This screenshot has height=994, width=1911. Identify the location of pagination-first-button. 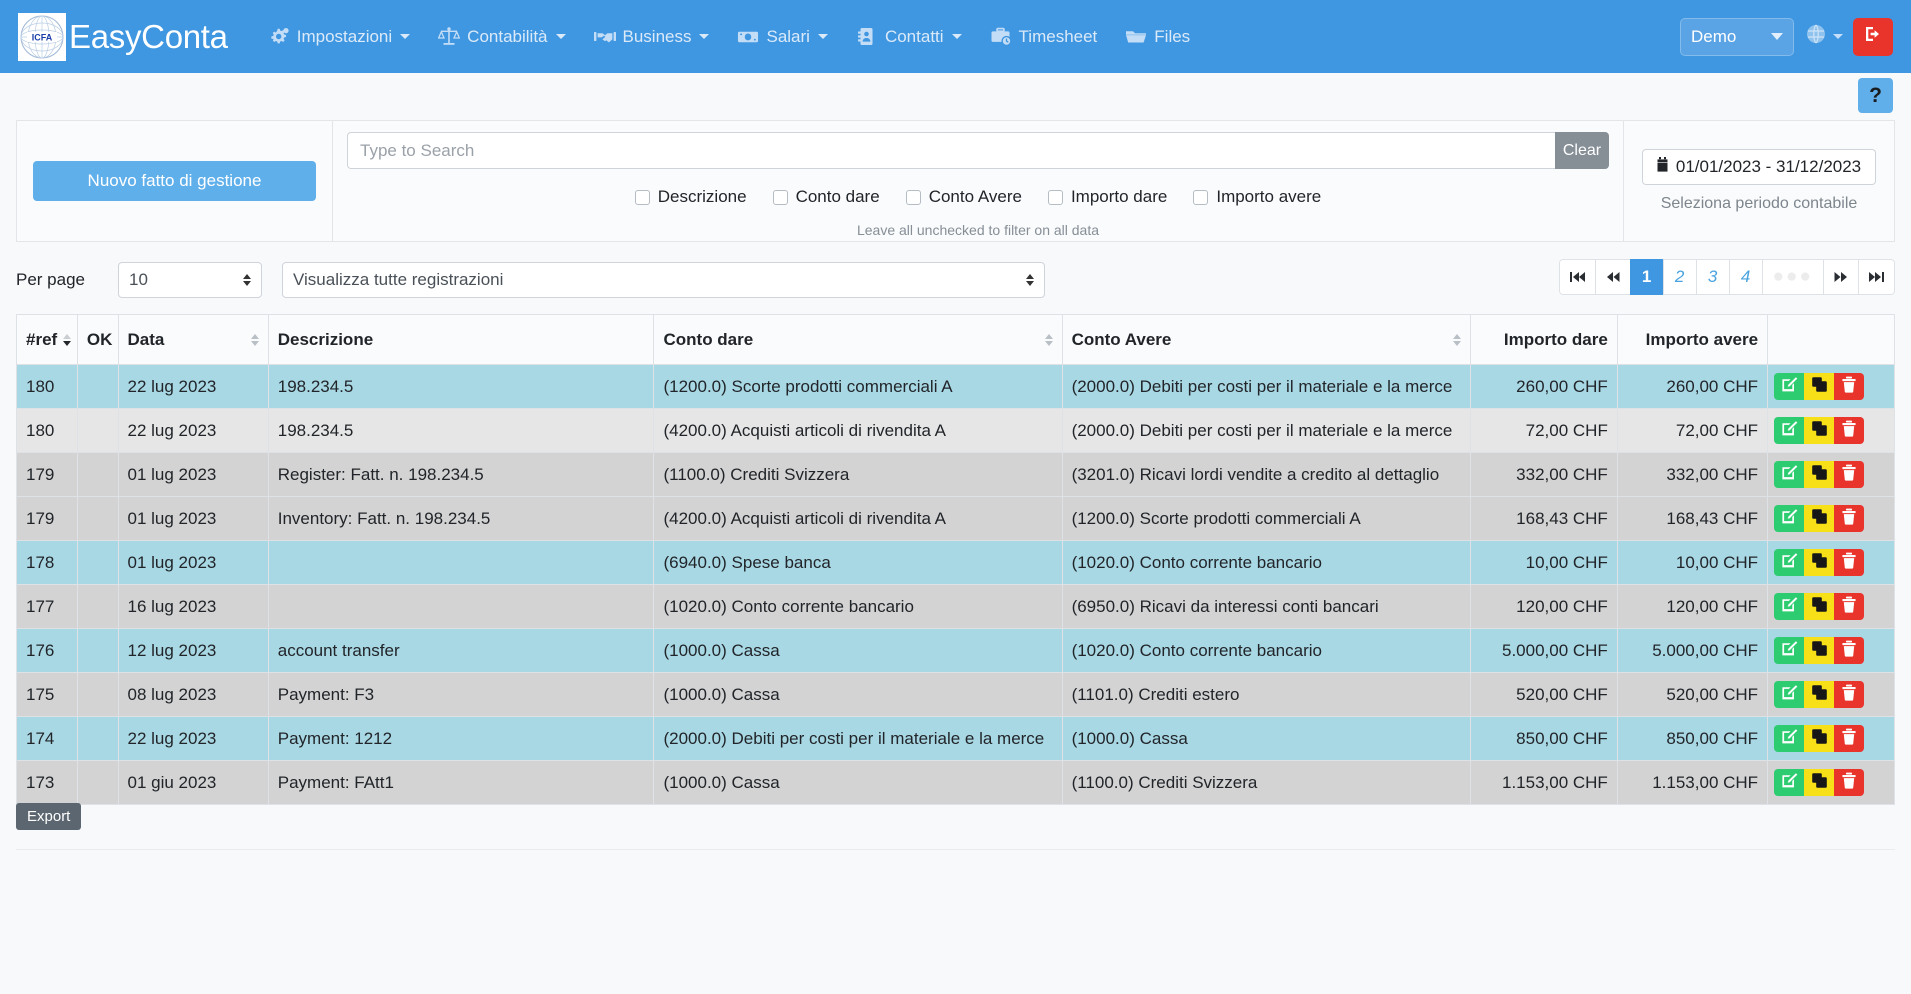
(1577, 277).